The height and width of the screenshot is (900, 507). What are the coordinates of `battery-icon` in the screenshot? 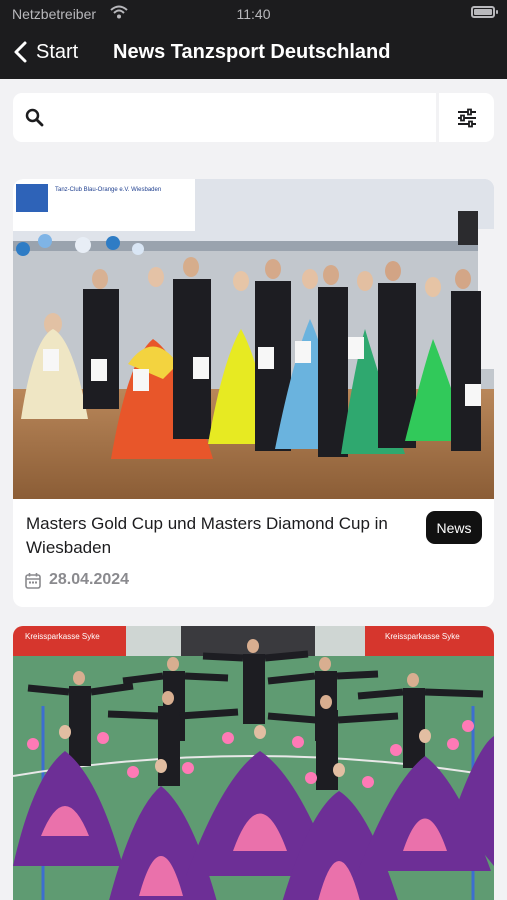 It's located at (484, 12).